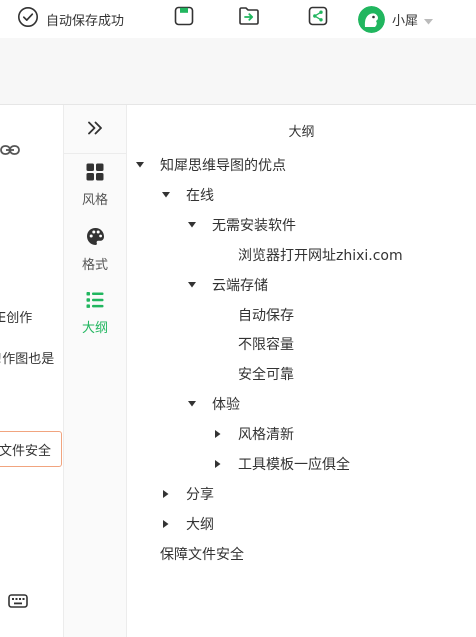 This screenshot has height=637, width=476. I want to click on tab-style: 风格, so click(95, 188).